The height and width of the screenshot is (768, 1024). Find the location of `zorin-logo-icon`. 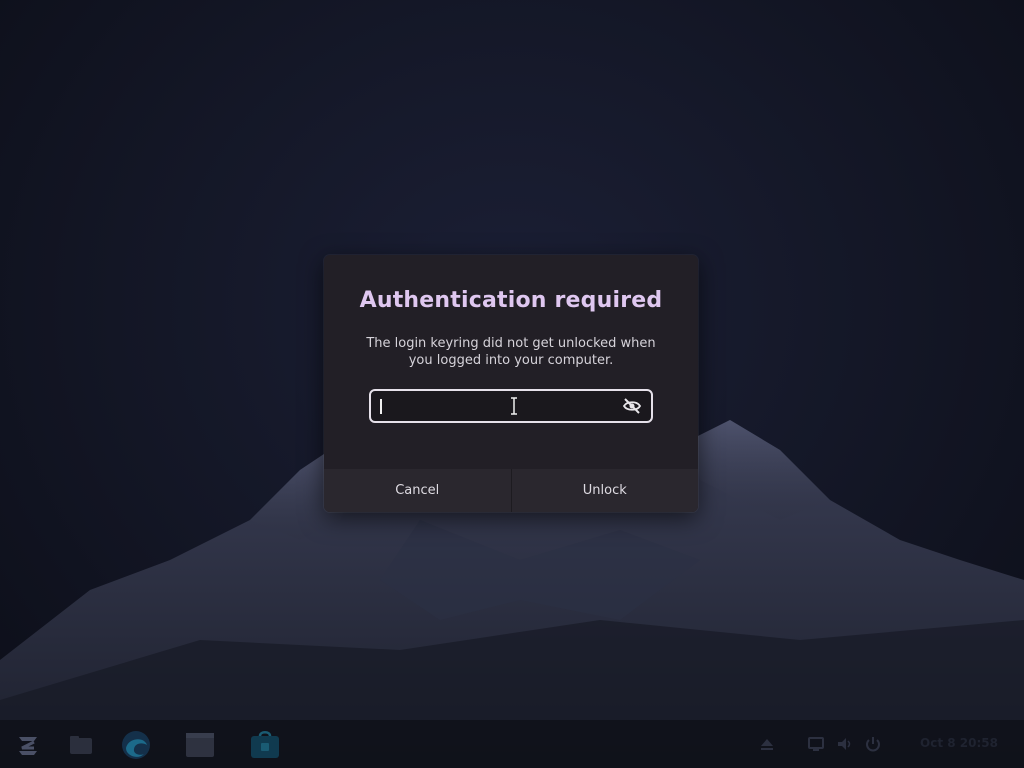

zorin-logo-icon is located at coordinates (28, 744).